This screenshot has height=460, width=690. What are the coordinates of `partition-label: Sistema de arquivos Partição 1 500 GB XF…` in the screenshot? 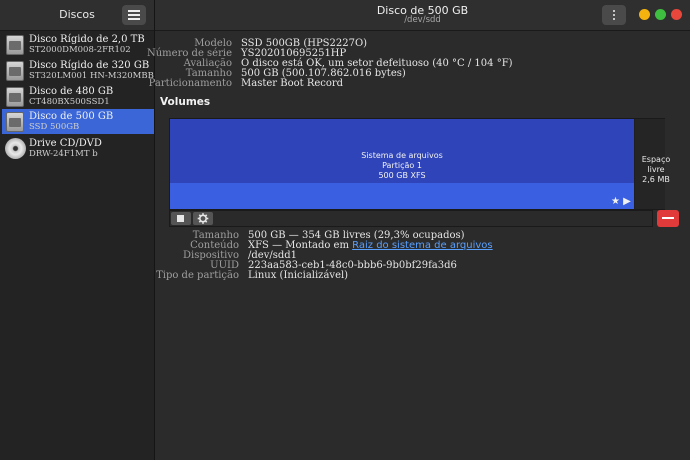 It's located at (402, 166).